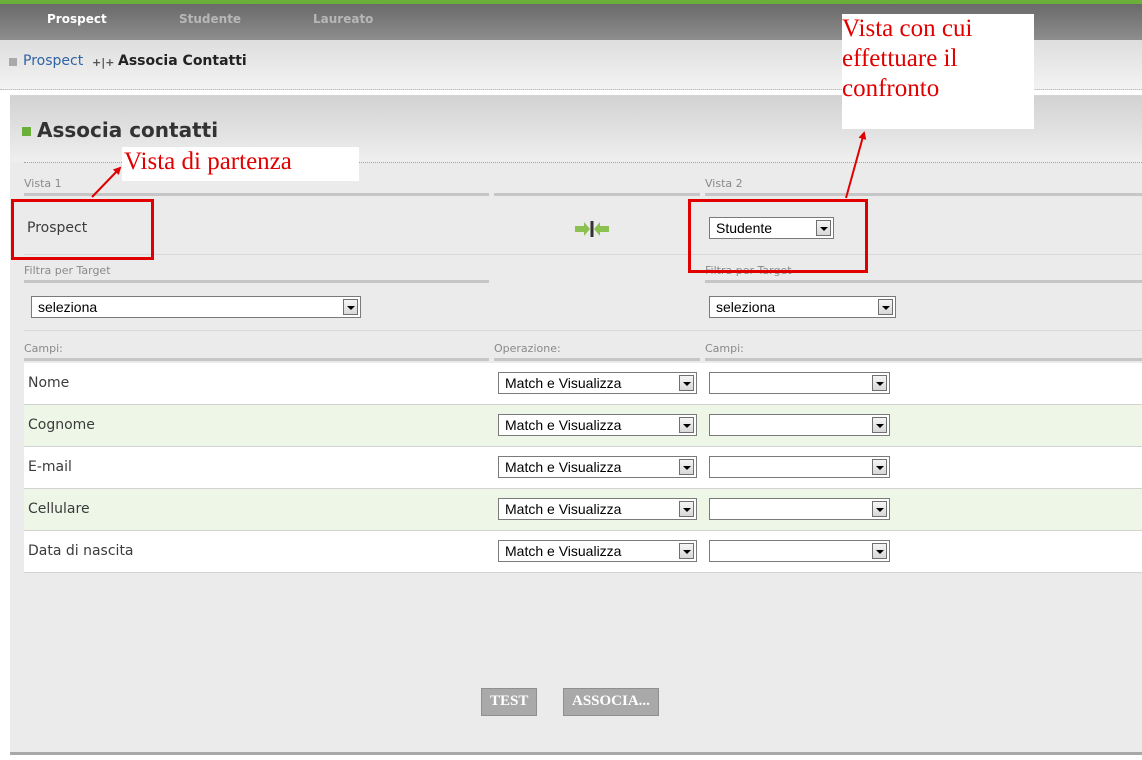 The height and width of the screenshot is (760, 1142). I want to click on annotation-arrows, so click(479, 165).